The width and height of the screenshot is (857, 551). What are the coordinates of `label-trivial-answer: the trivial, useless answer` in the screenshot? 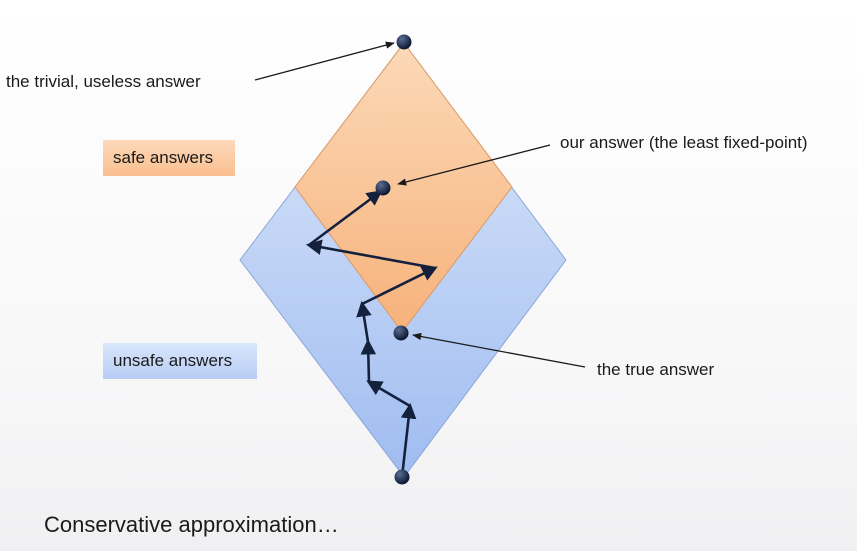 It's located at (103, 81).